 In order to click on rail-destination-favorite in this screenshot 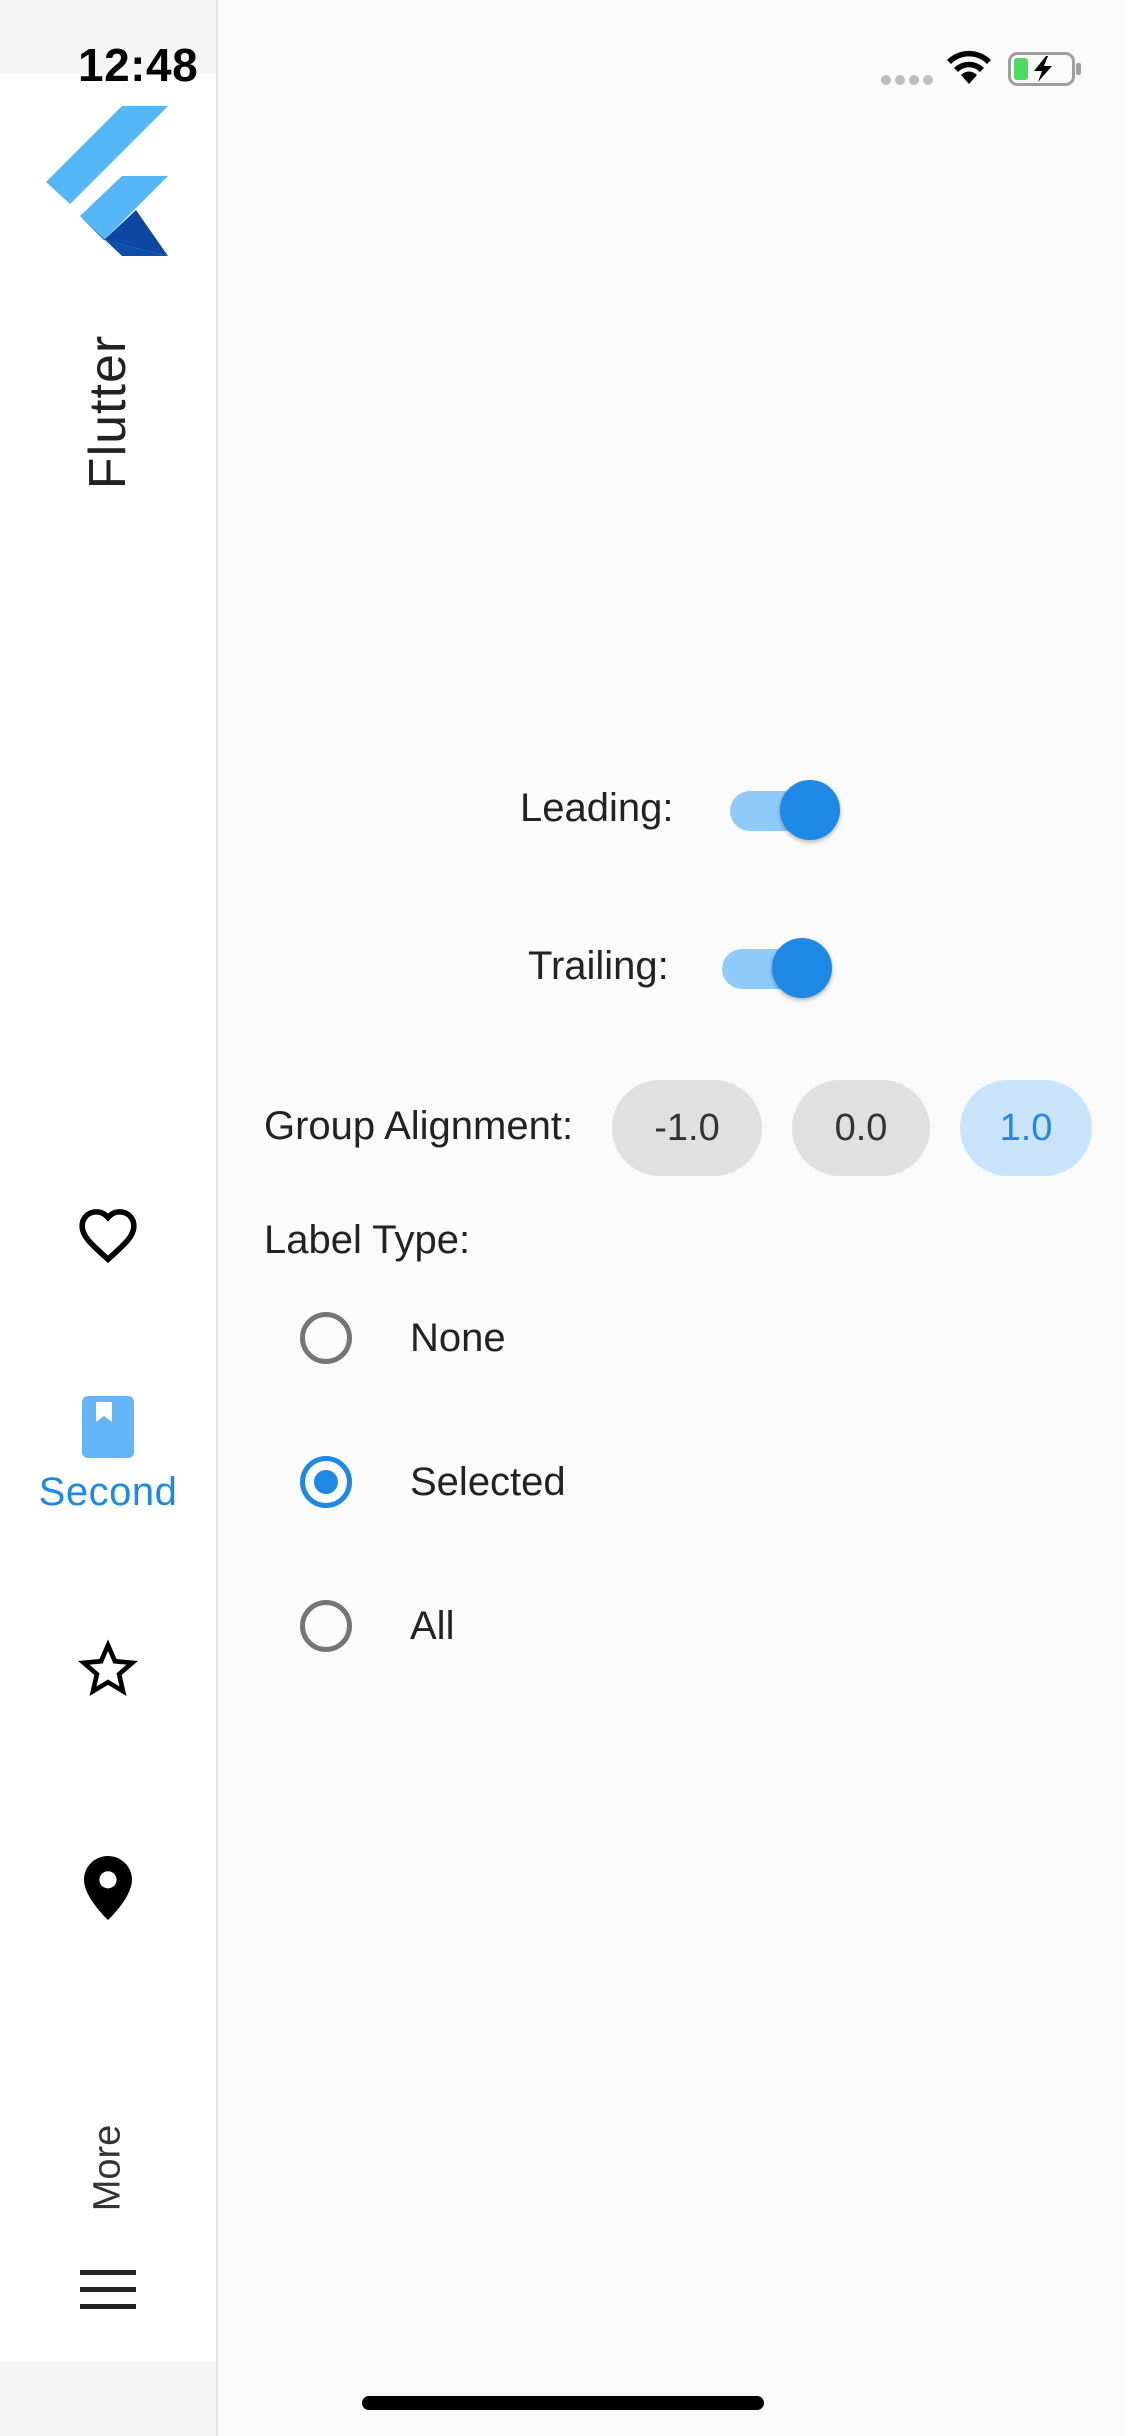, I will do `click(108, 1234)`.